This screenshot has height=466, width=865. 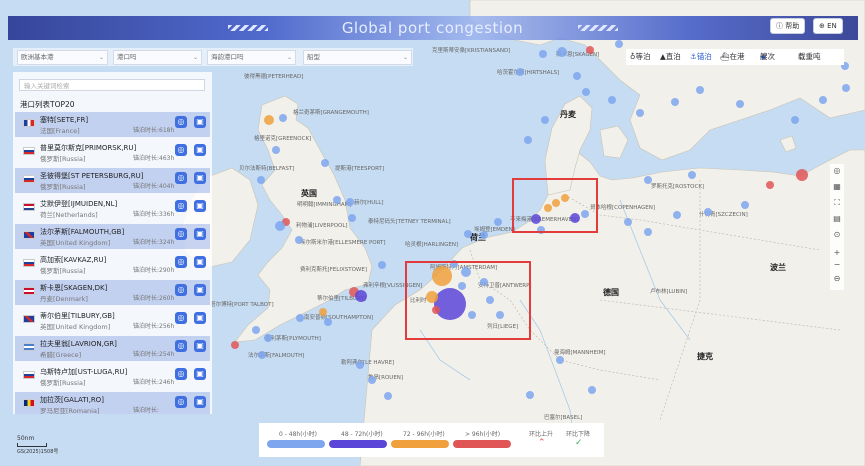 What do you see at coordinates (112, 124) in the screenshot?
I see `port-list-item: 塞特[SETE,FR] 法国[France] 锚泊时长:618h ◎ ▣` at bounding box center [112, 124].